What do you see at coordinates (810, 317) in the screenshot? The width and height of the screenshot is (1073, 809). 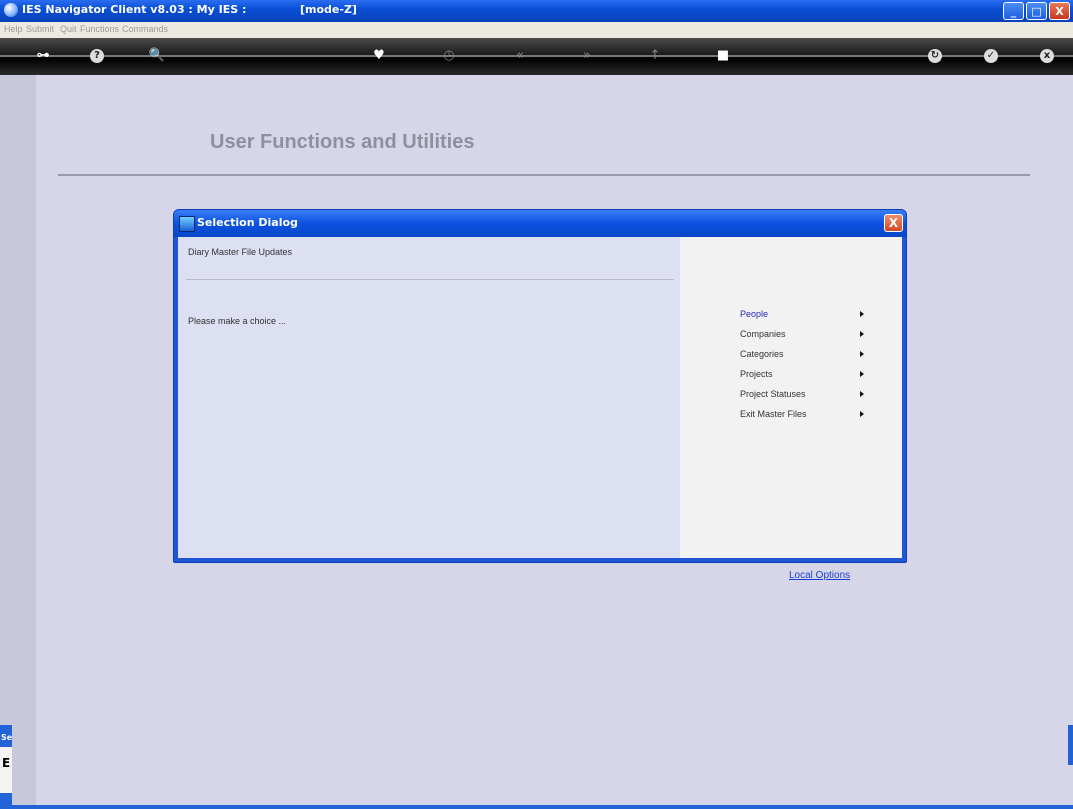 I see `choice-people: People` at bounding box center [810, 317].